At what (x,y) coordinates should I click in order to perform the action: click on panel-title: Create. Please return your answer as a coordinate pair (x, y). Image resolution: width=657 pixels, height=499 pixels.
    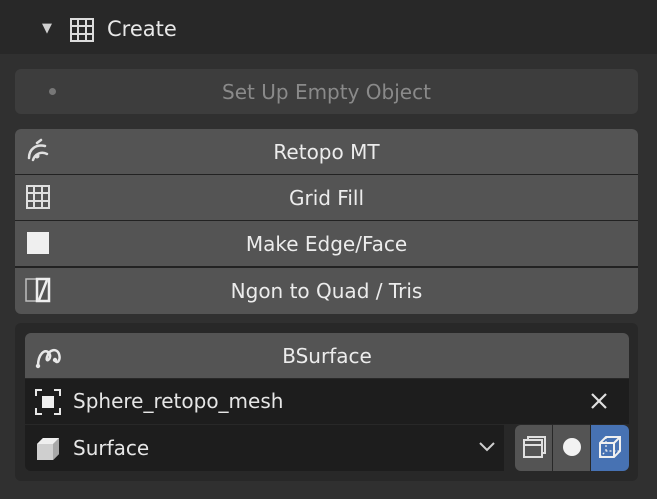
    Looking at the image, I should click on (142, 29).